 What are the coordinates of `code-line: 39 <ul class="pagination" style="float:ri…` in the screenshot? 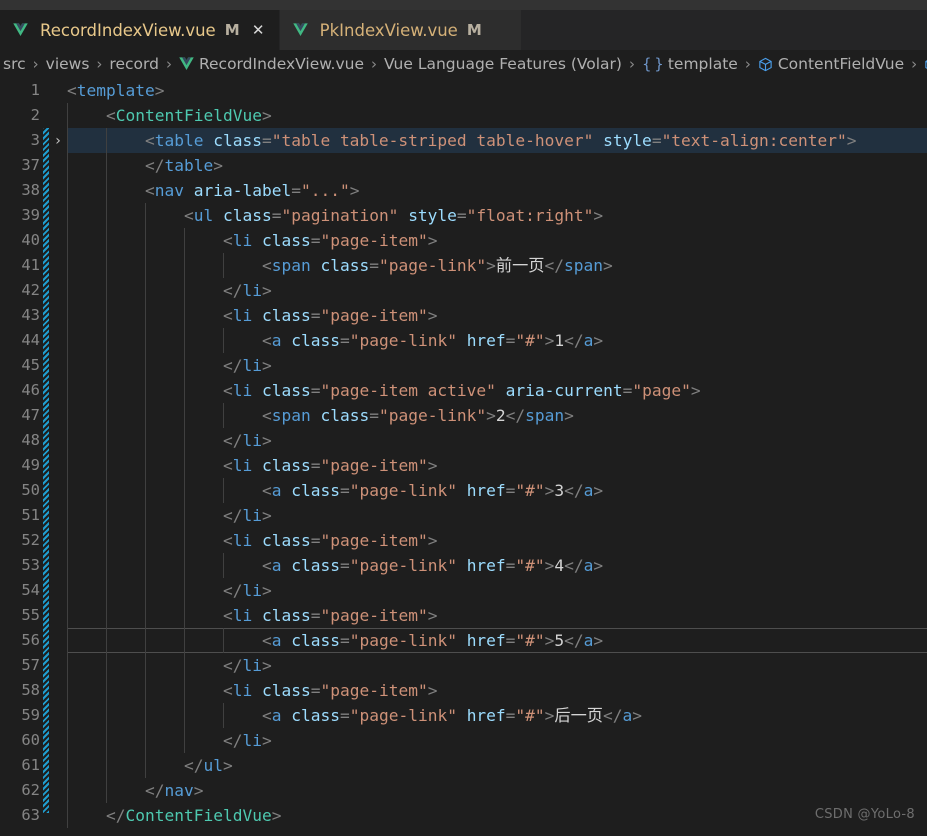 It's located at (463, 215).